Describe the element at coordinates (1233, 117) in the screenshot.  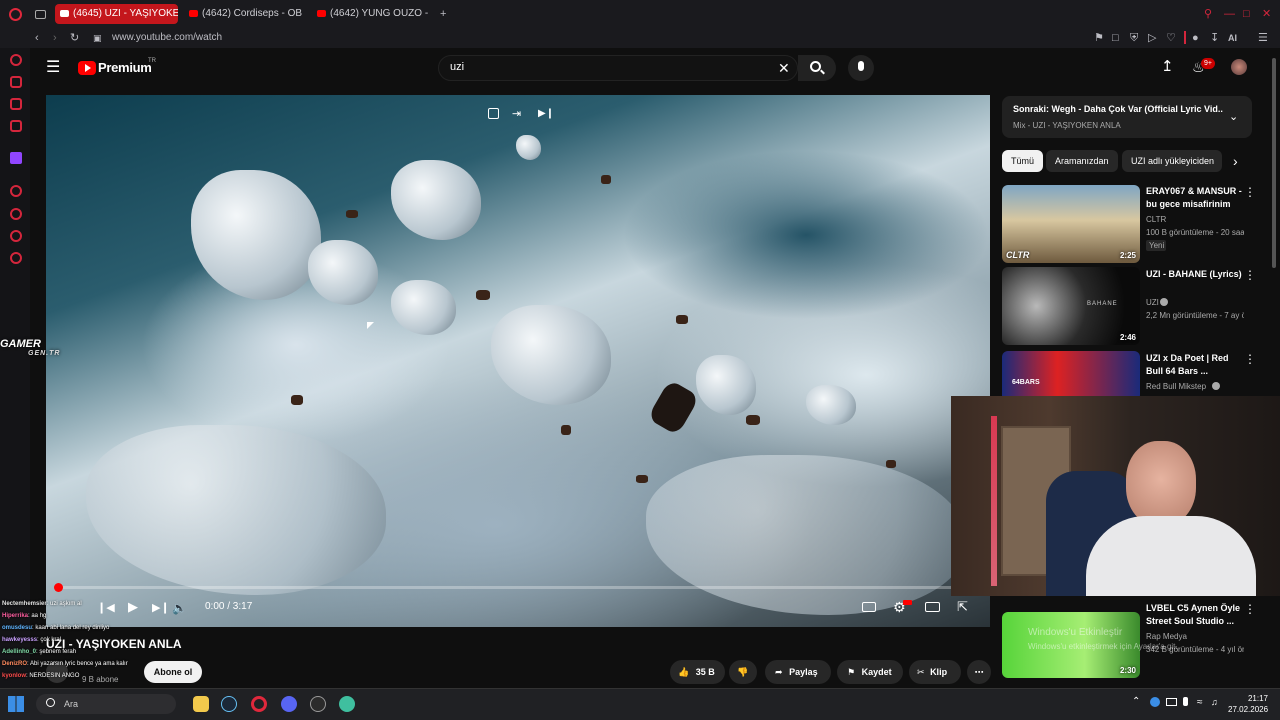
I see `chevron-down-icon: ⌄` at that location.